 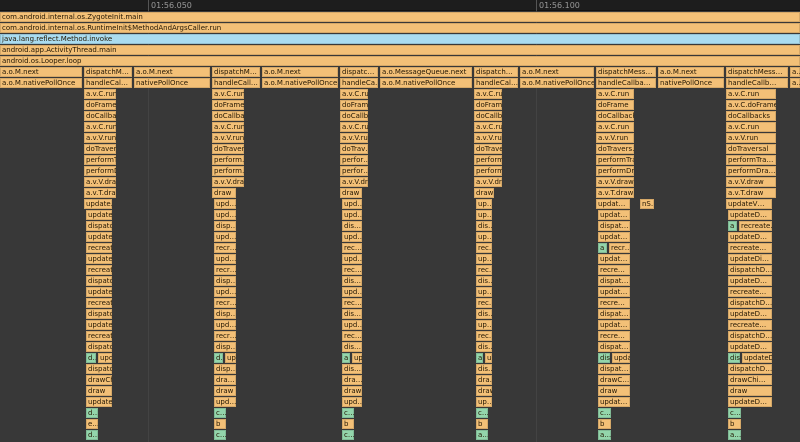 What do you see at coordinates (400, 5) in the screenshot?
I see `timeline-ruler: 01:56.050 01:56.100` at bounding box center [400, 5].